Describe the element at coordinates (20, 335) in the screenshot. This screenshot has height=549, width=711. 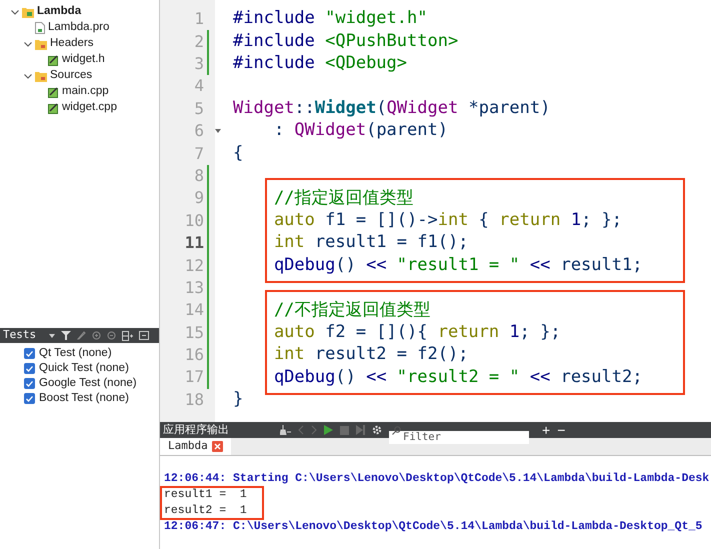
I see `panel-title: Tests` at that location.